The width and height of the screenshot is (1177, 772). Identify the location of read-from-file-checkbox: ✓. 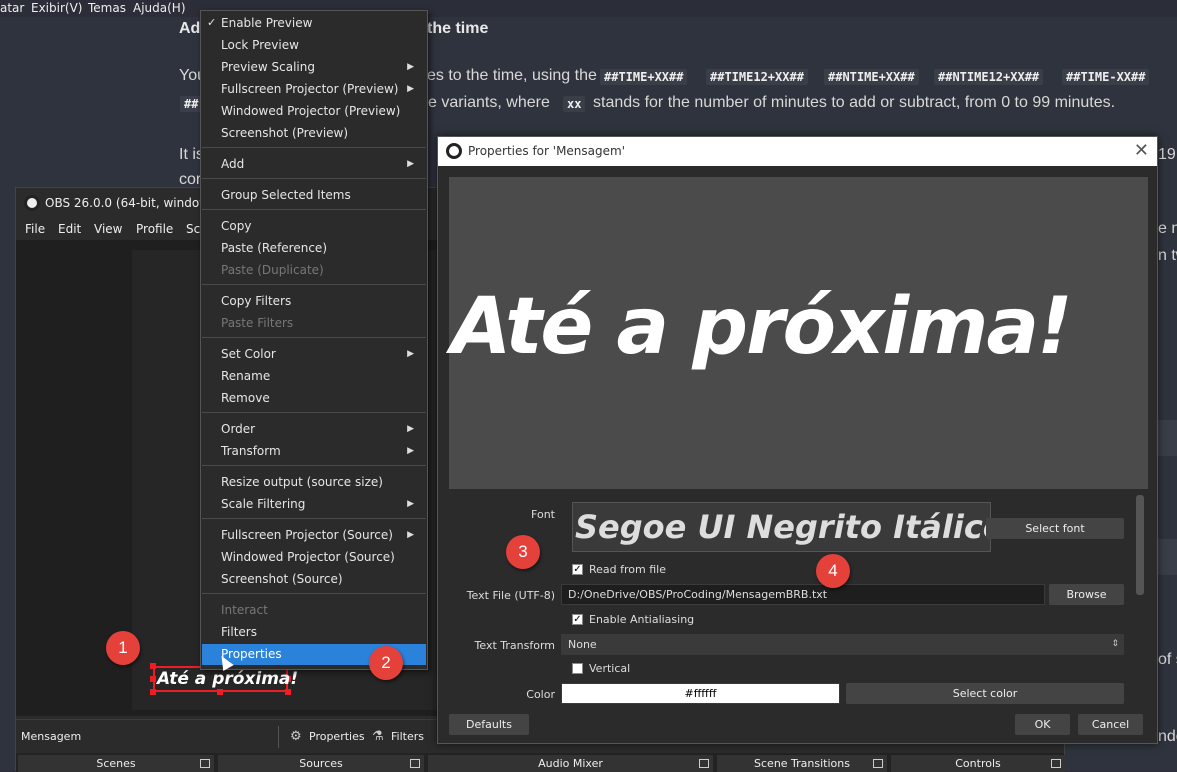
(577, 569).